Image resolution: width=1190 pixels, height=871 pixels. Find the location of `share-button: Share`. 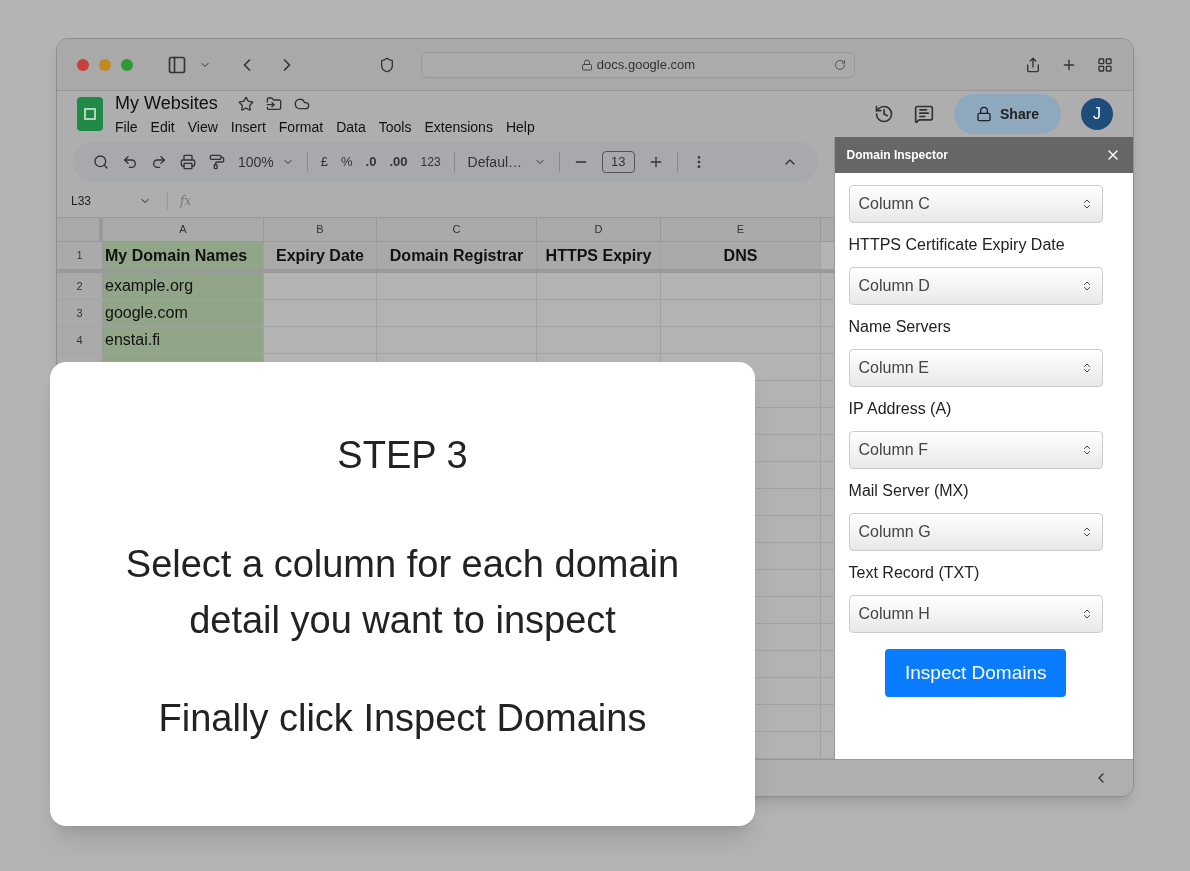

share-button: Share is located at coordinates (1007, 114).